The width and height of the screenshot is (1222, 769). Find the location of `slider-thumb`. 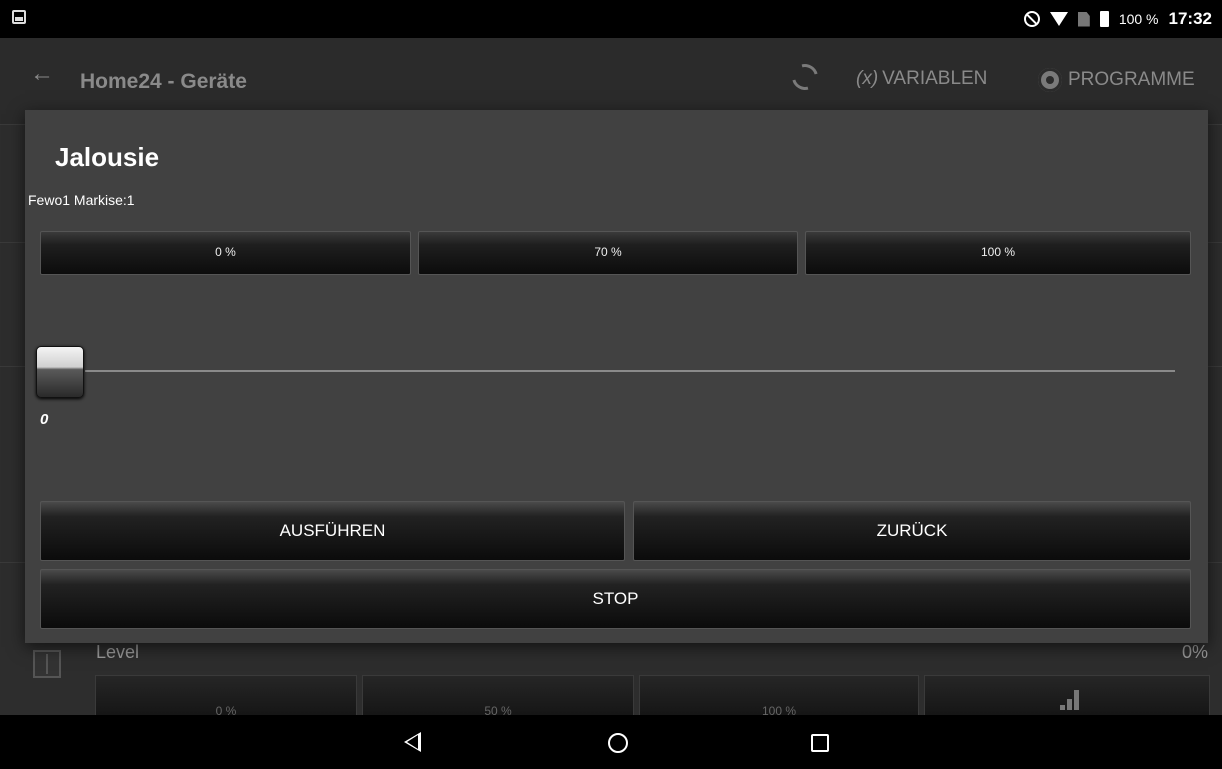

slider-thumb is located at coordinates (60, 372).